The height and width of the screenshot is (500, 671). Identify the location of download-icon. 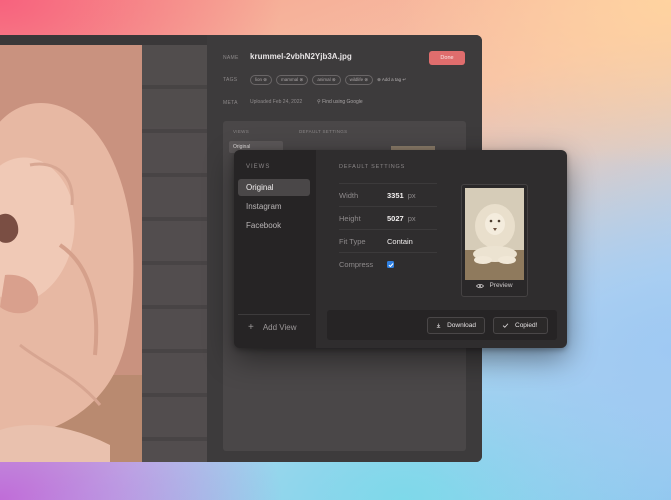
(438, 325).